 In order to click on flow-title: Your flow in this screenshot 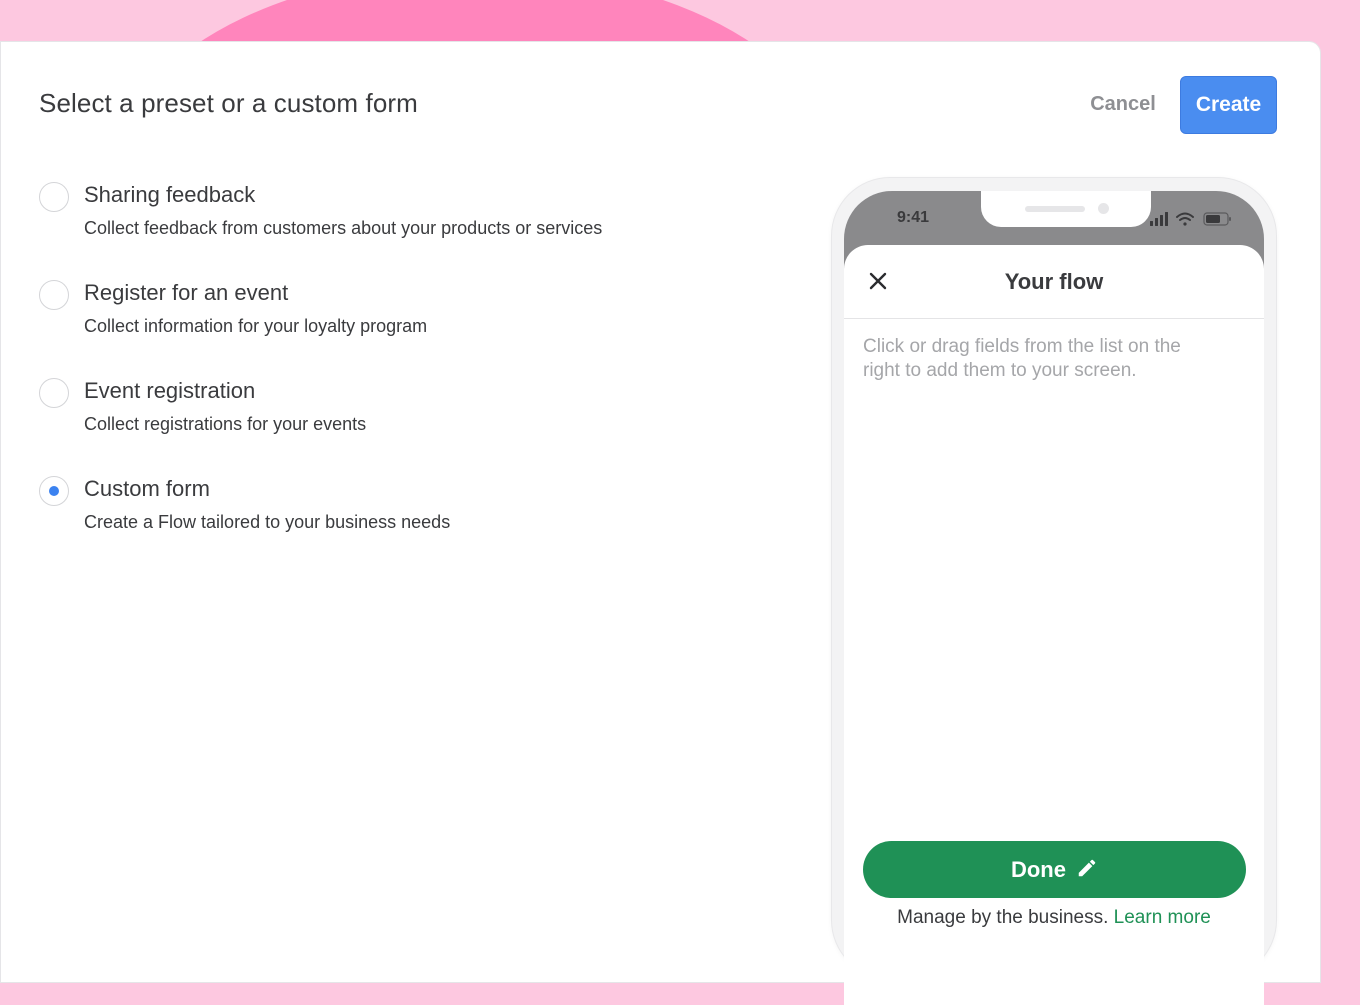, I will do `click(1054, 281)`.